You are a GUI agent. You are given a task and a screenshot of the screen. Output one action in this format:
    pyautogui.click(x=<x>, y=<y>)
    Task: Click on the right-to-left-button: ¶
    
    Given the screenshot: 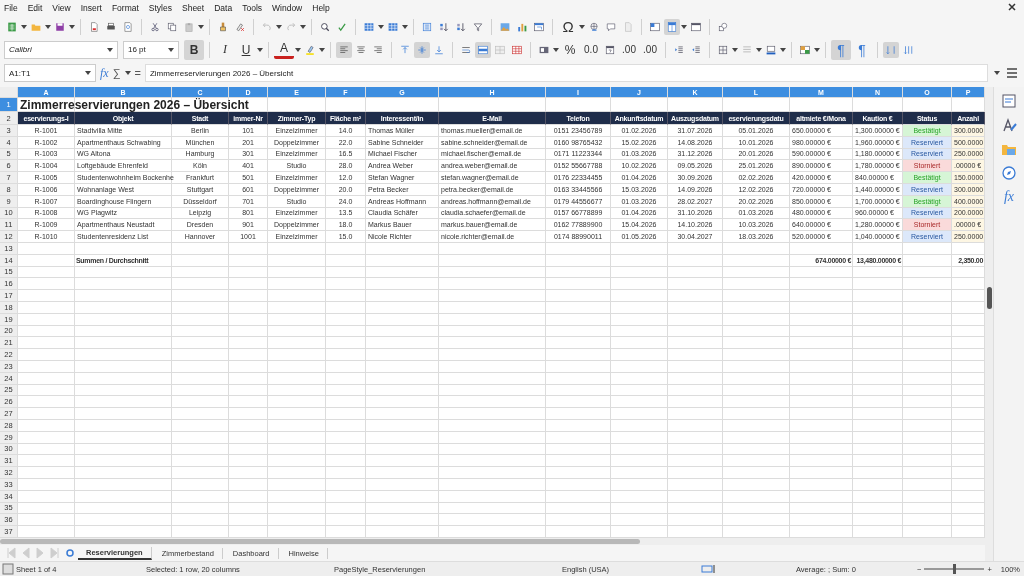 What is the action you would take?
    pyautogui.click(x=862, y=49)
    